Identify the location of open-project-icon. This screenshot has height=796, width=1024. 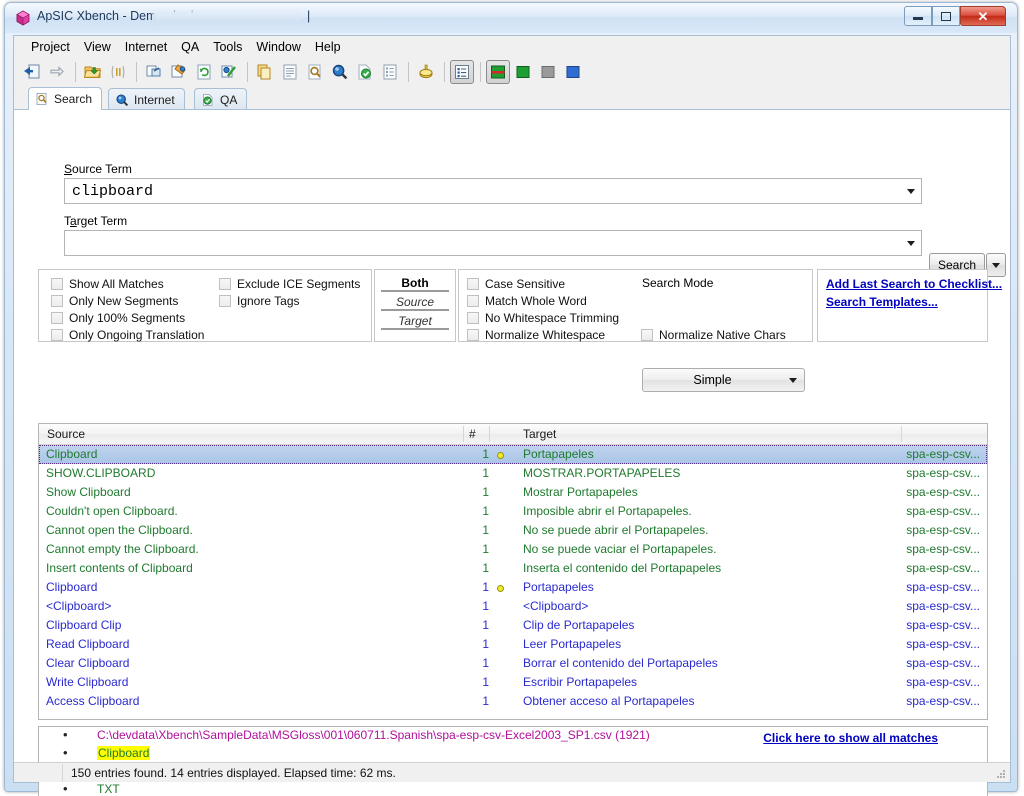
(93, 72).